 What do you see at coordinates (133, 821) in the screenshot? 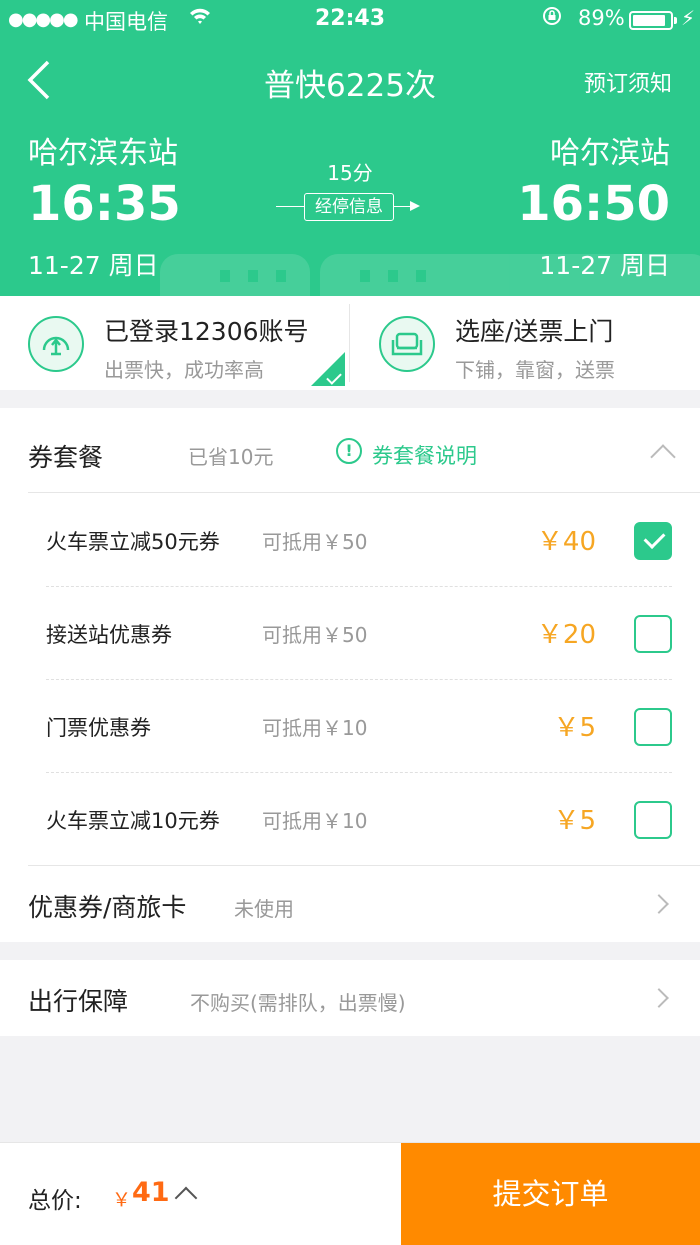
I see `coupon-name: 火车票立减10元券` at bounding box center [133, 821].